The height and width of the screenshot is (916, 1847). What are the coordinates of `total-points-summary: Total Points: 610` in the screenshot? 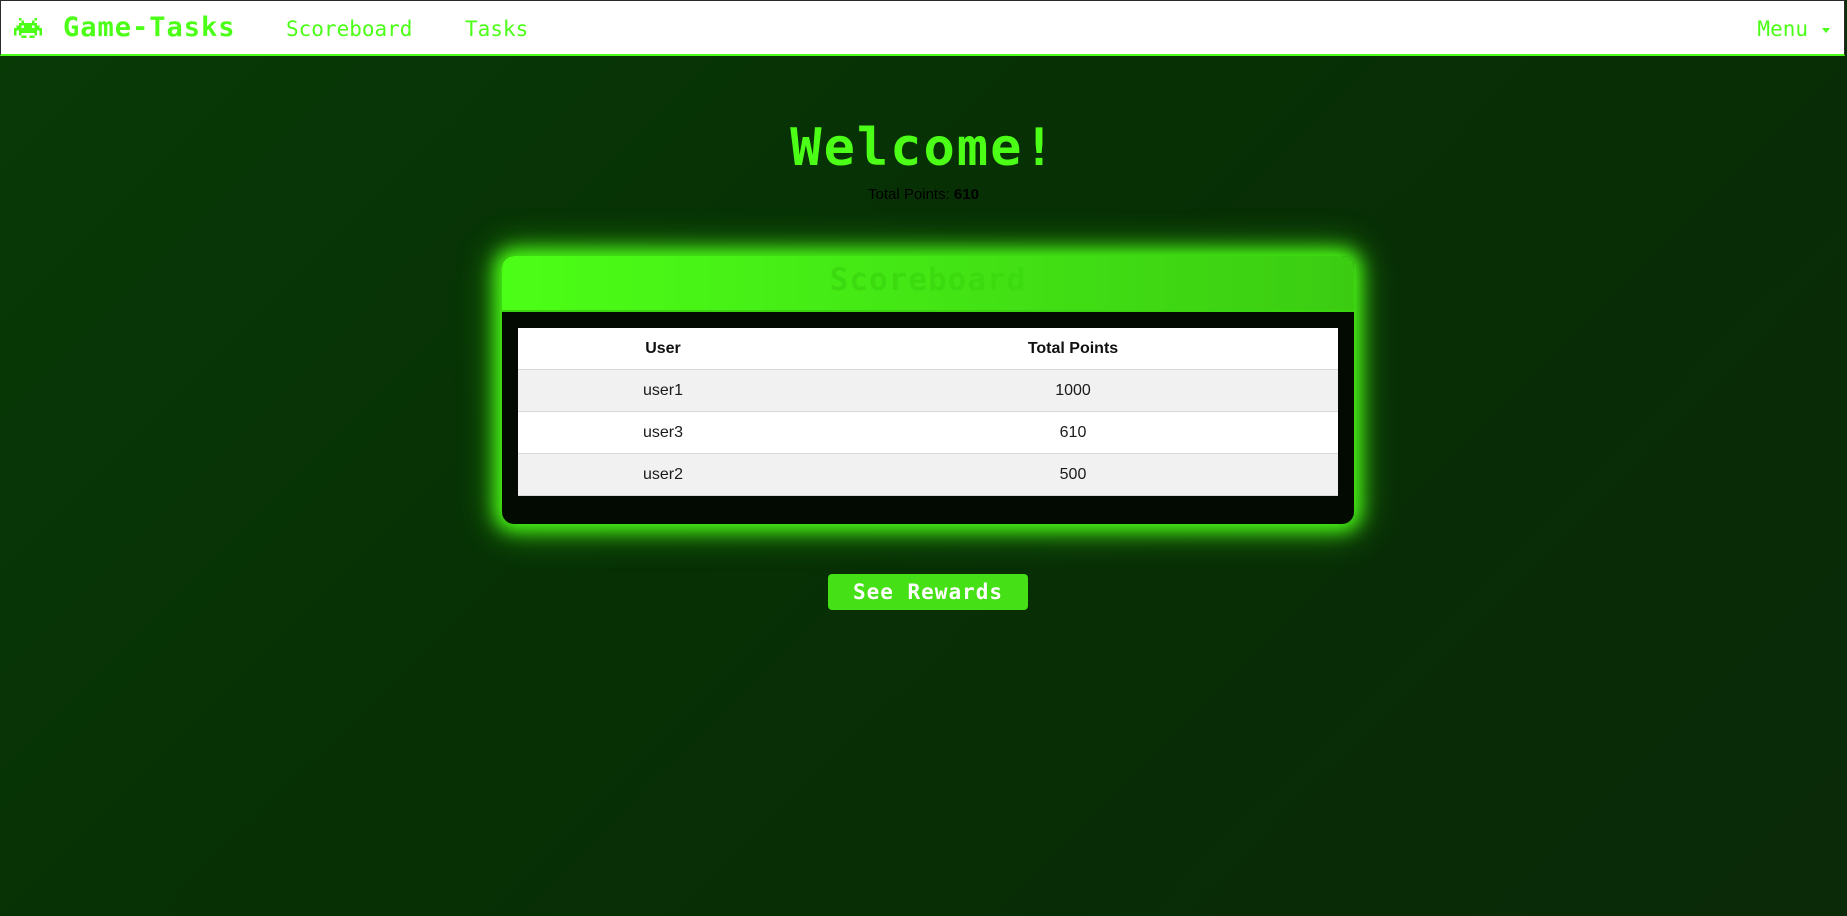 It's located at (923, 194).